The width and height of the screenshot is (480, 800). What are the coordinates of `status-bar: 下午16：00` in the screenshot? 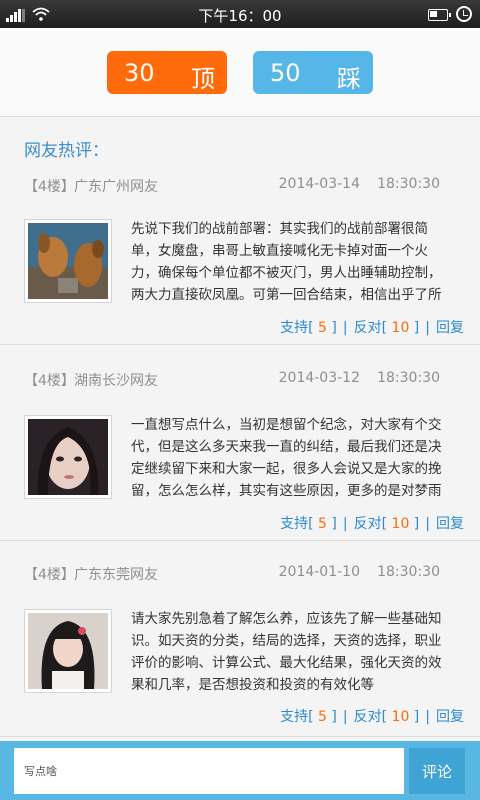 It's located at (240, 14).